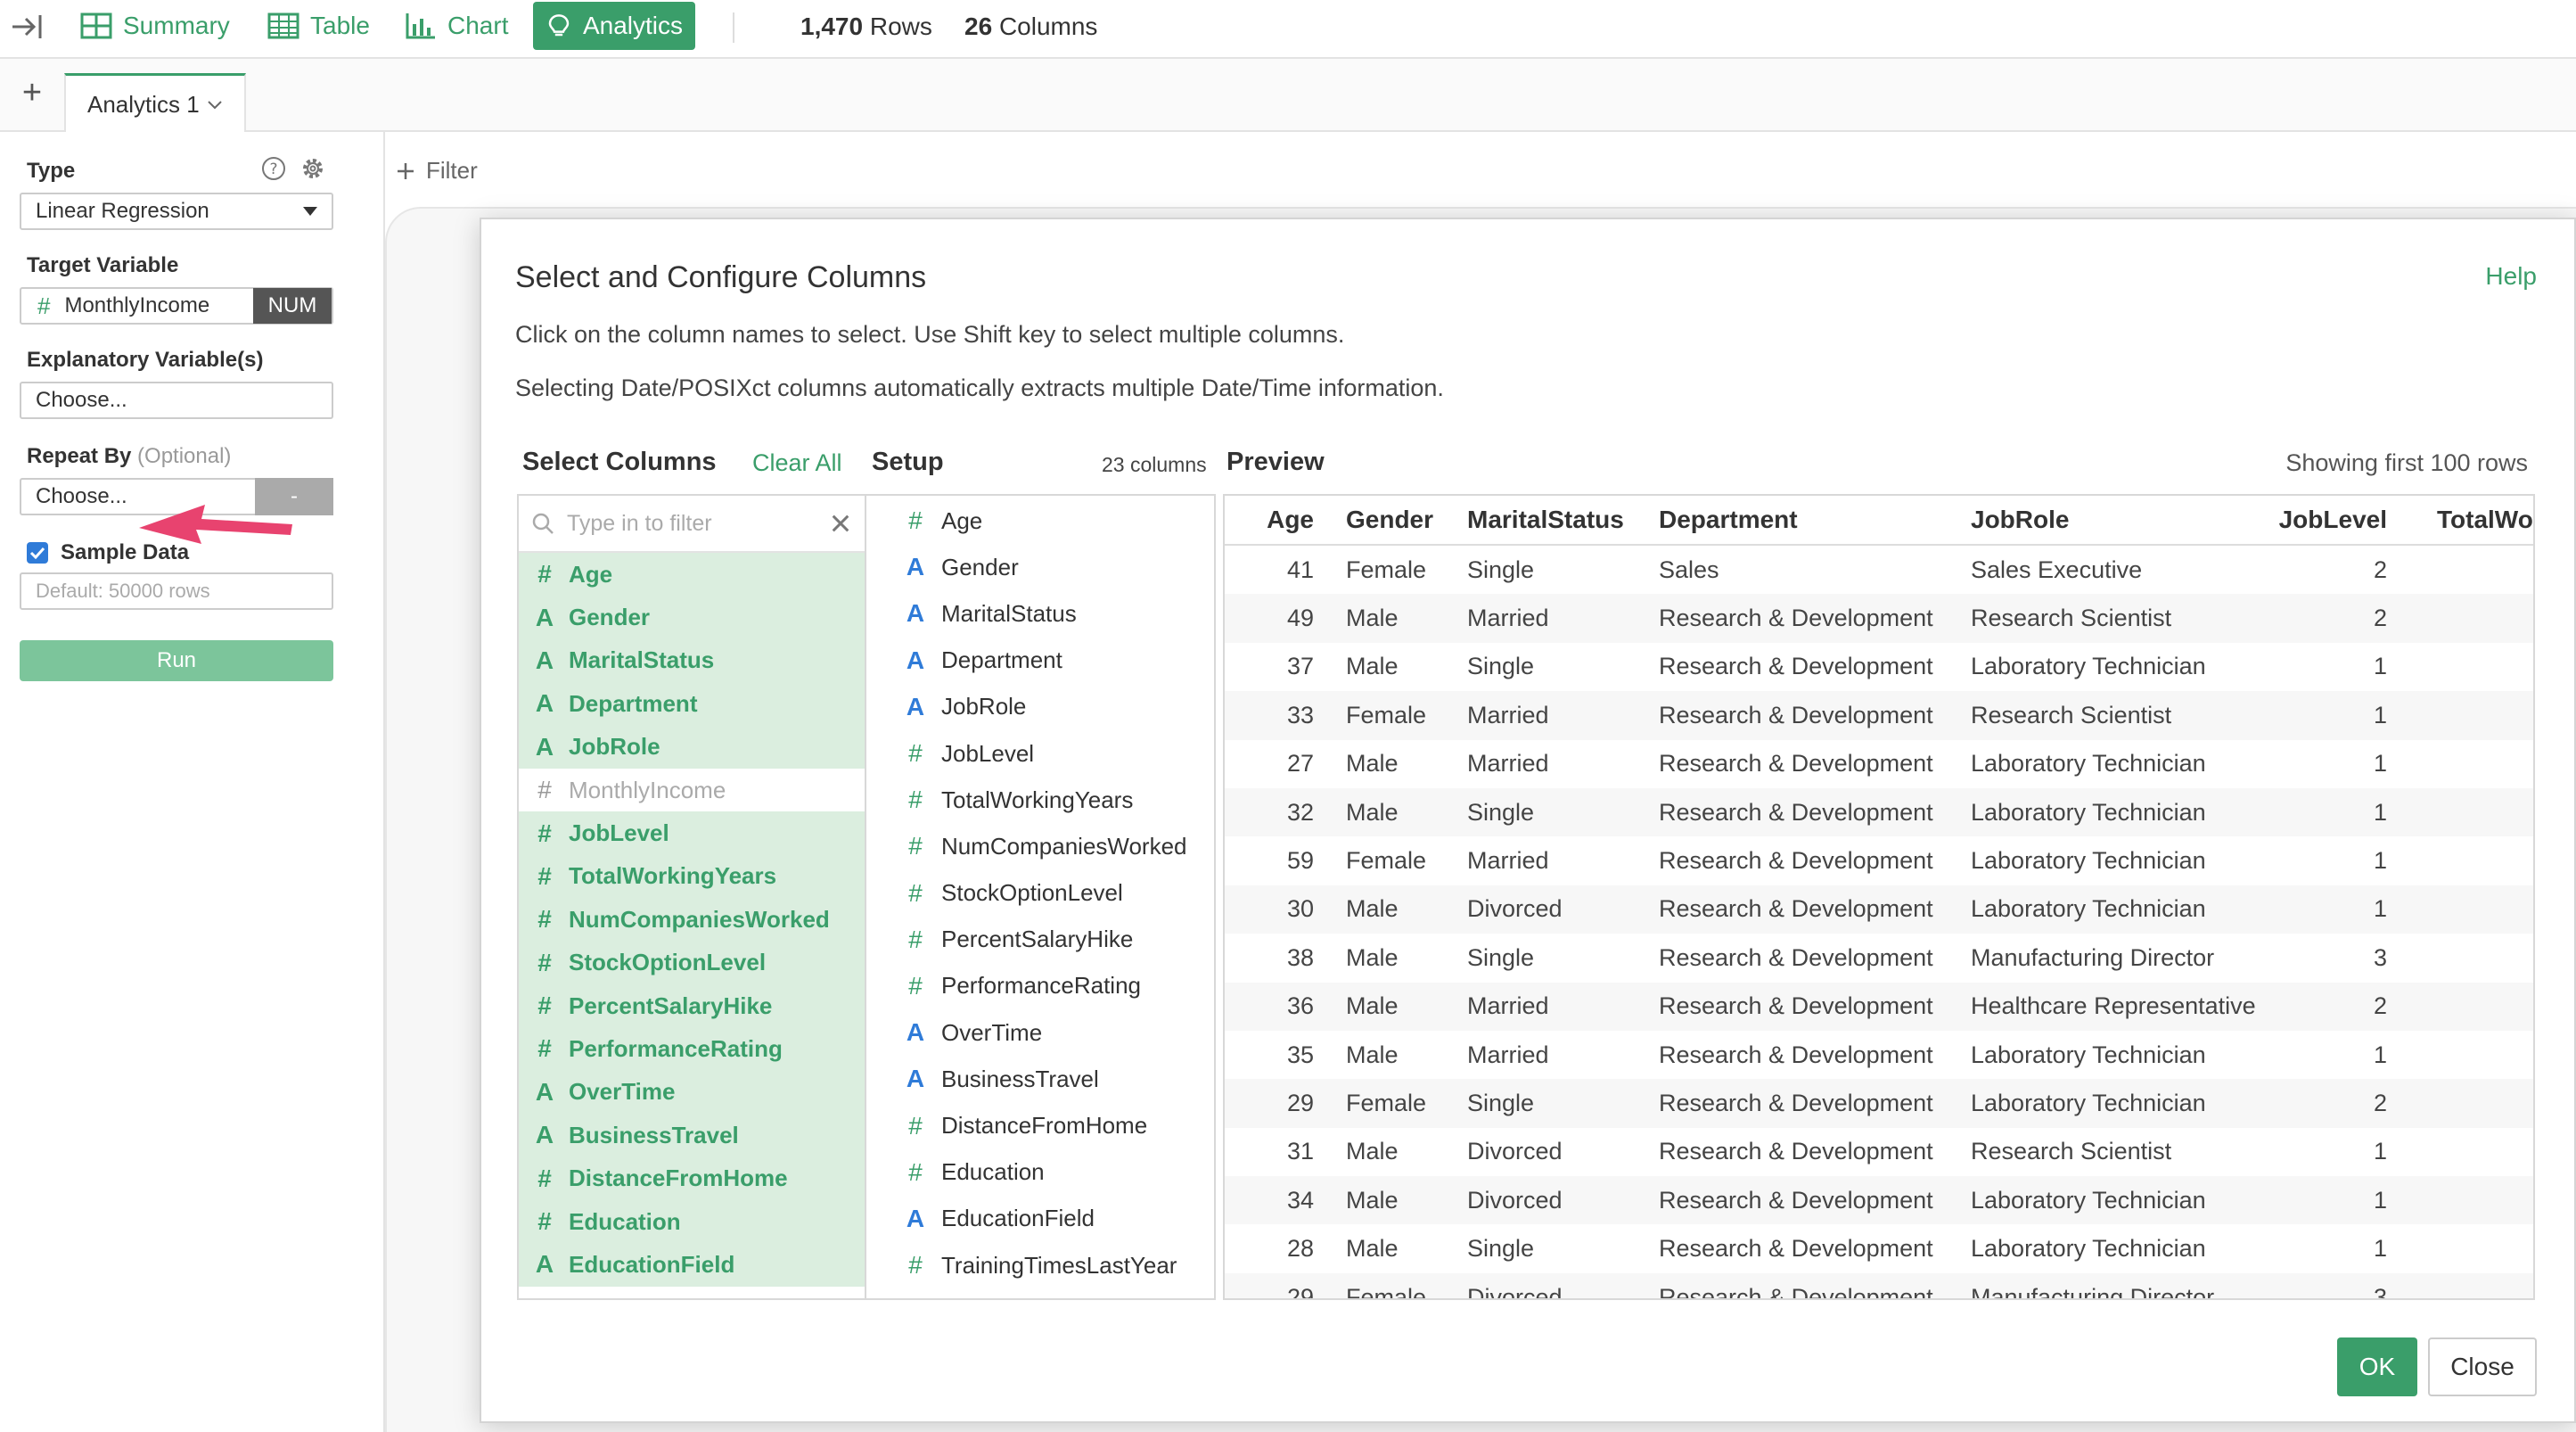  What do you see at coordinates (51, 171) in the screenshot?
I see `type-label: Type` at bounding box center [51, 171].